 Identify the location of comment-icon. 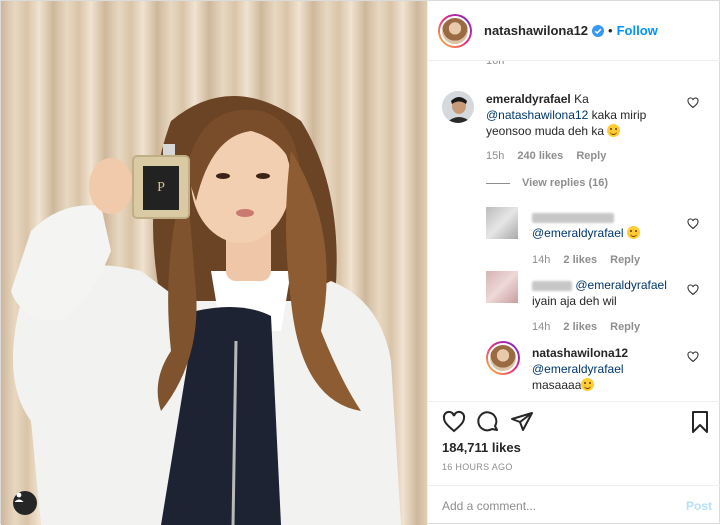
(488, 422).